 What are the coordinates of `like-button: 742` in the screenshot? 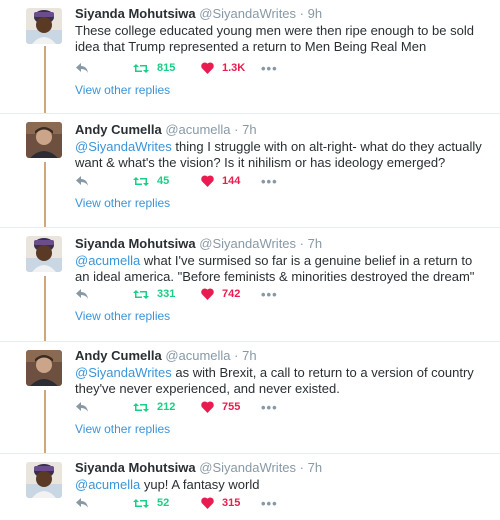 It's located at (220, 294).